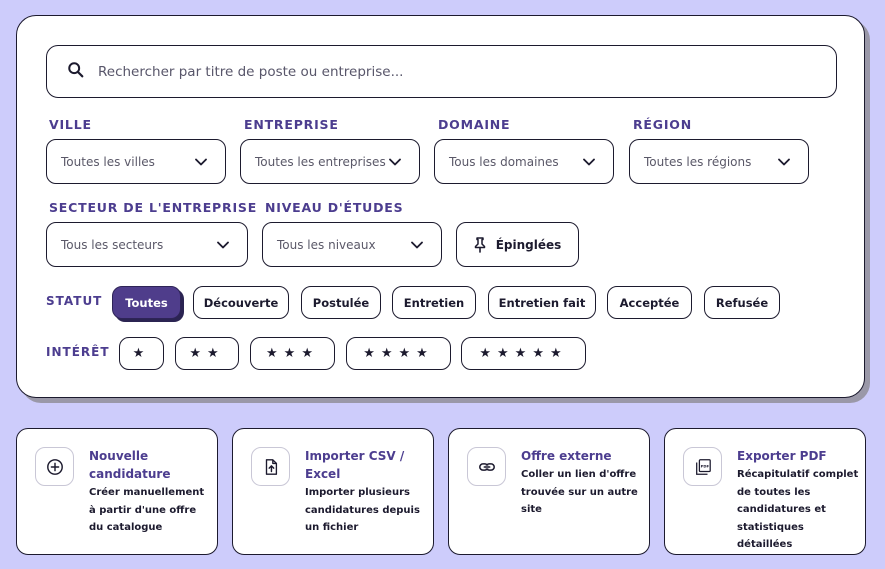  What do you see at coordinates (528, 244) in the screenshot?
I see `pinned-button-label: Épinglées` at bounding box center [528, 244].